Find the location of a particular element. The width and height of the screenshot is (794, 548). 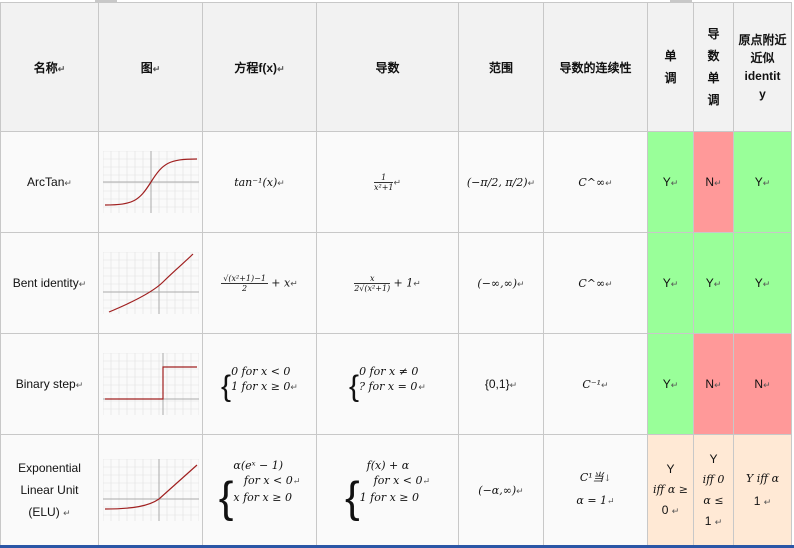

row-name: ArcTan↵ is located at coordinates (49, 182).